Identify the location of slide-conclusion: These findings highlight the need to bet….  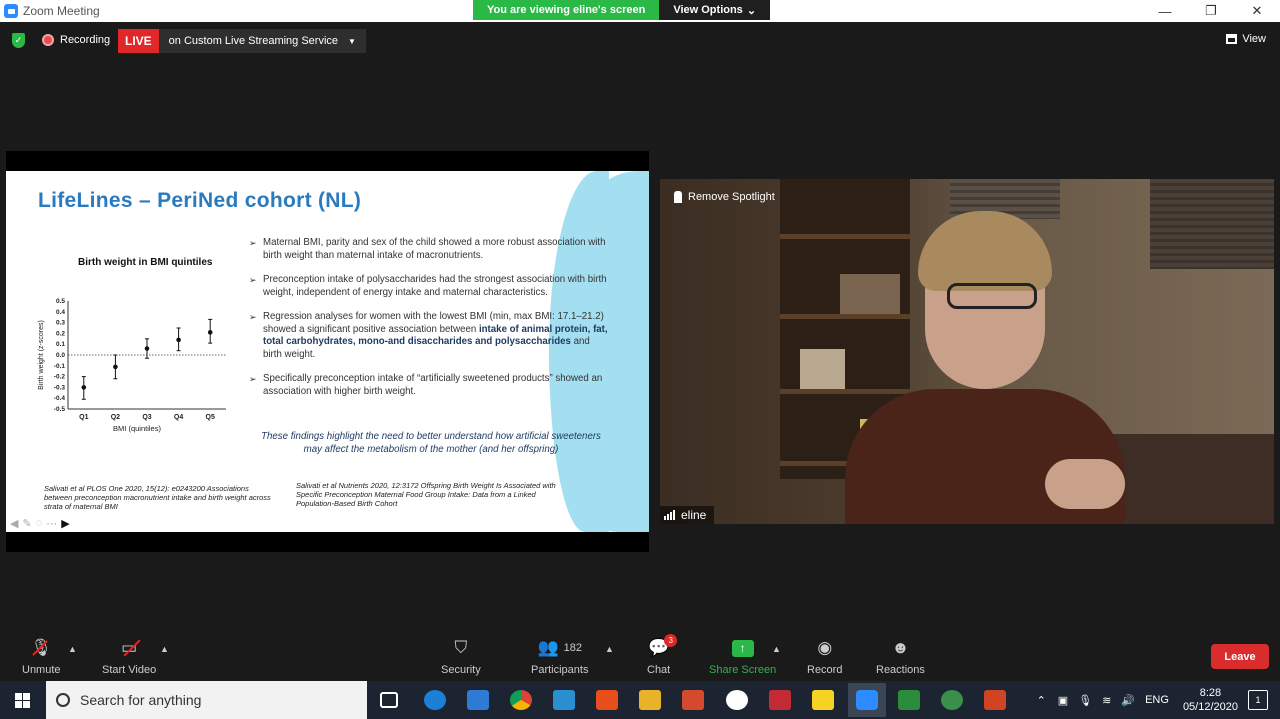
(431, 443).